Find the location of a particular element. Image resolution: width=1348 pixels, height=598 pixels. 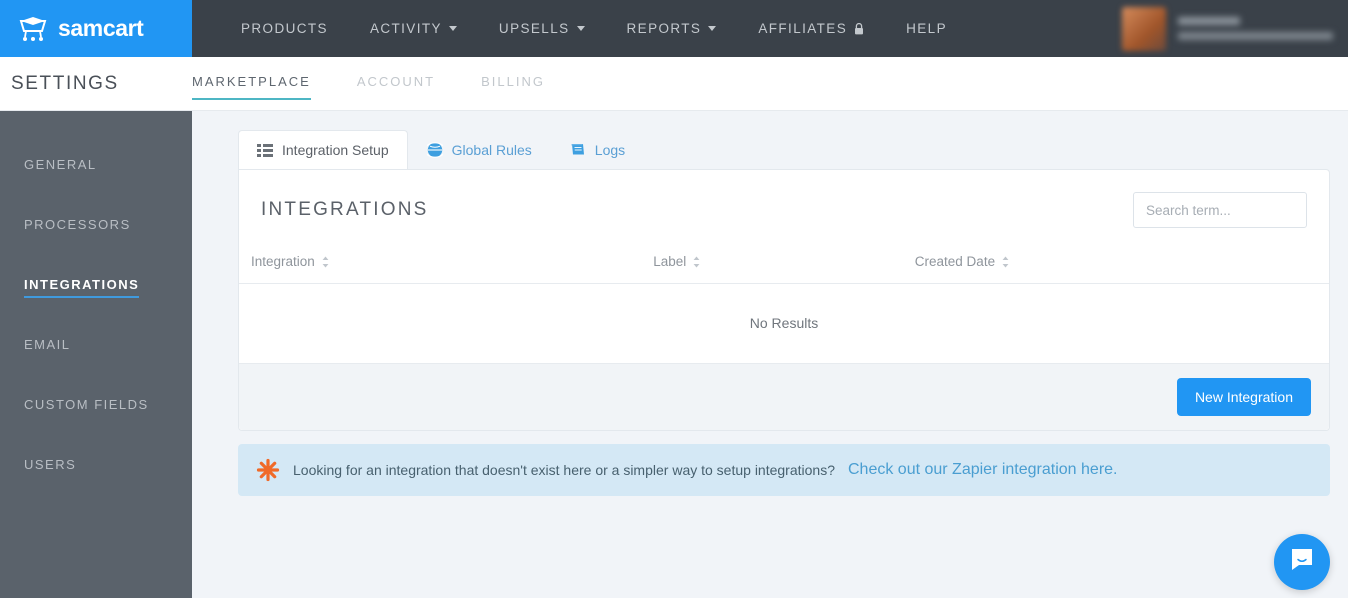

nav-label: ACTIVITY is located at coordinates (405, 28).